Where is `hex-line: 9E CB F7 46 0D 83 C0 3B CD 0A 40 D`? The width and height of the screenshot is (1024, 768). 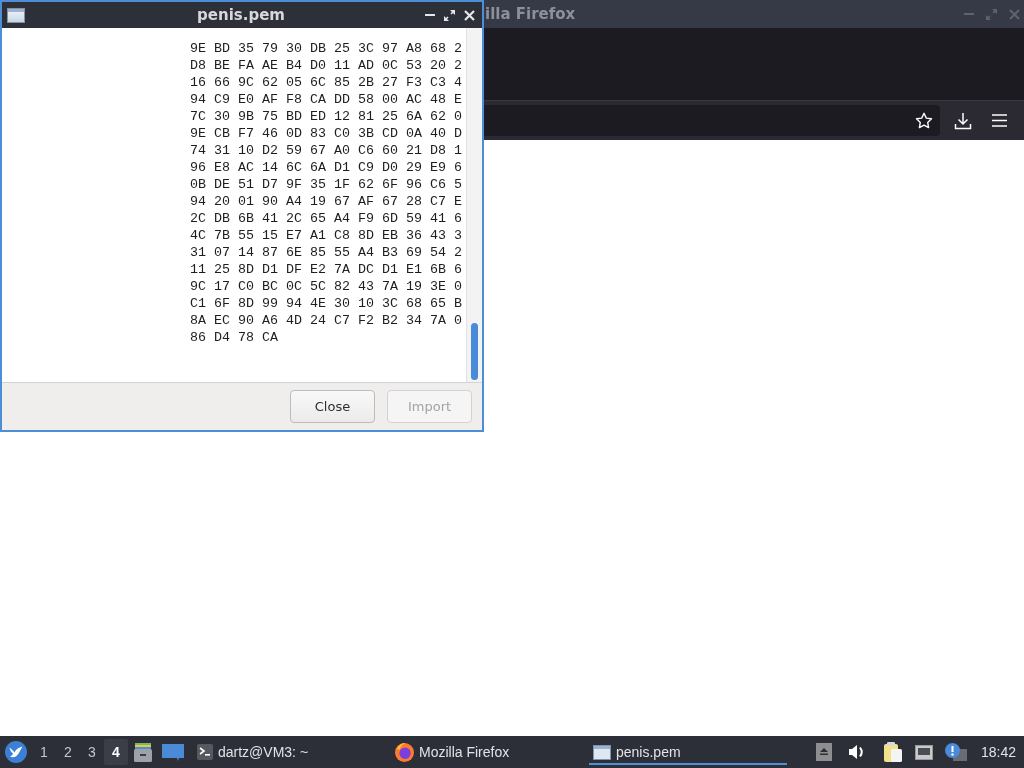 hex-line: 9E CB F7 46 0D 83 C0 3B CD 0A 40 D is located at coordinates (326, 133).